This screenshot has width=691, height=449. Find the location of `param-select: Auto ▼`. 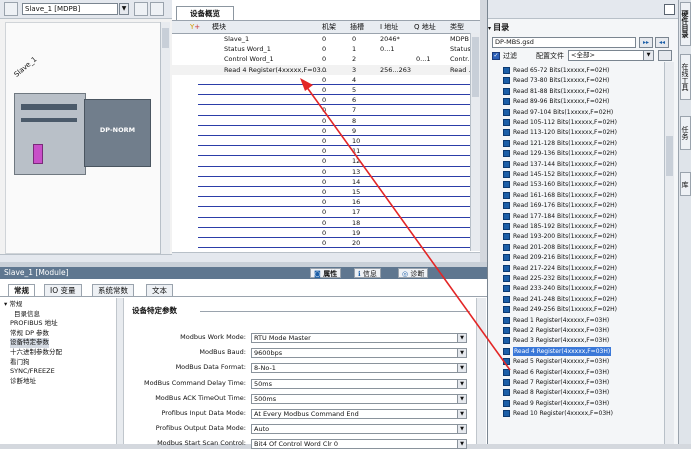

param-select: Auto ▼ is located at coordinates (359, 429).